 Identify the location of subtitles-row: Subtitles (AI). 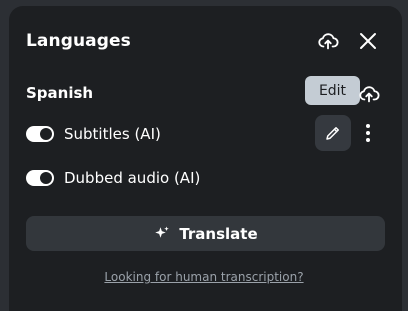
(93, 134).